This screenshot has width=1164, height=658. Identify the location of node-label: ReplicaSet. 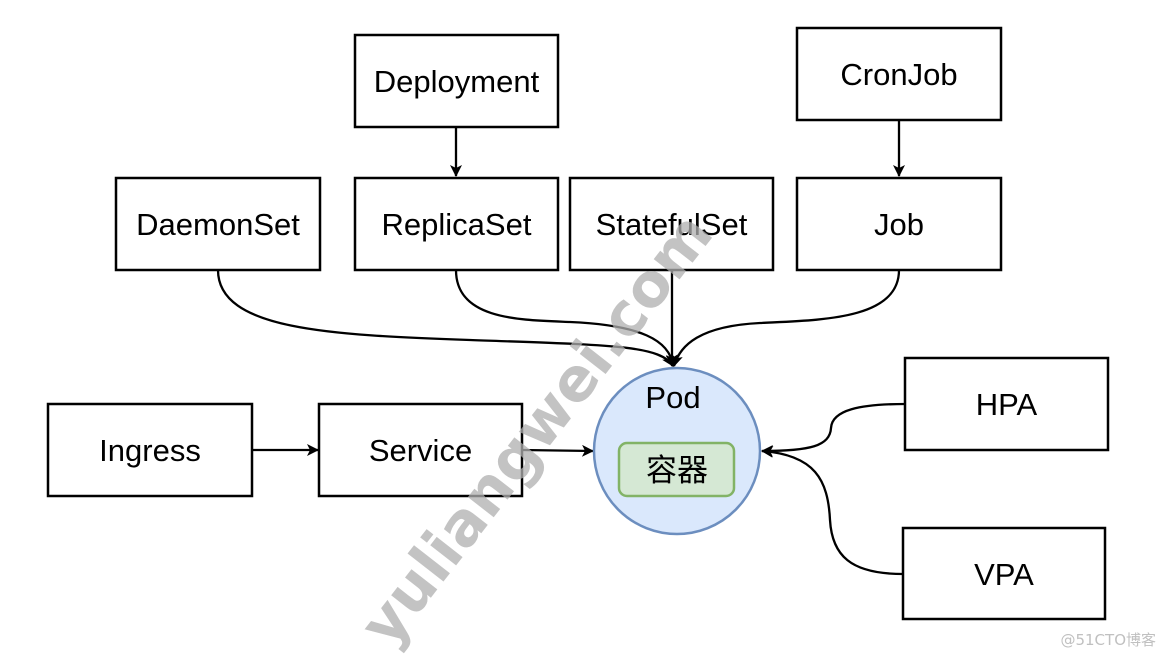
(457, 224).